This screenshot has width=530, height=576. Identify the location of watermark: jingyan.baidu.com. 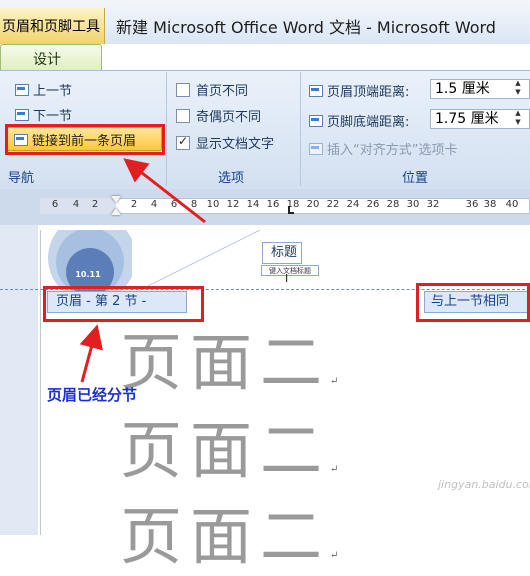
(484, 484).